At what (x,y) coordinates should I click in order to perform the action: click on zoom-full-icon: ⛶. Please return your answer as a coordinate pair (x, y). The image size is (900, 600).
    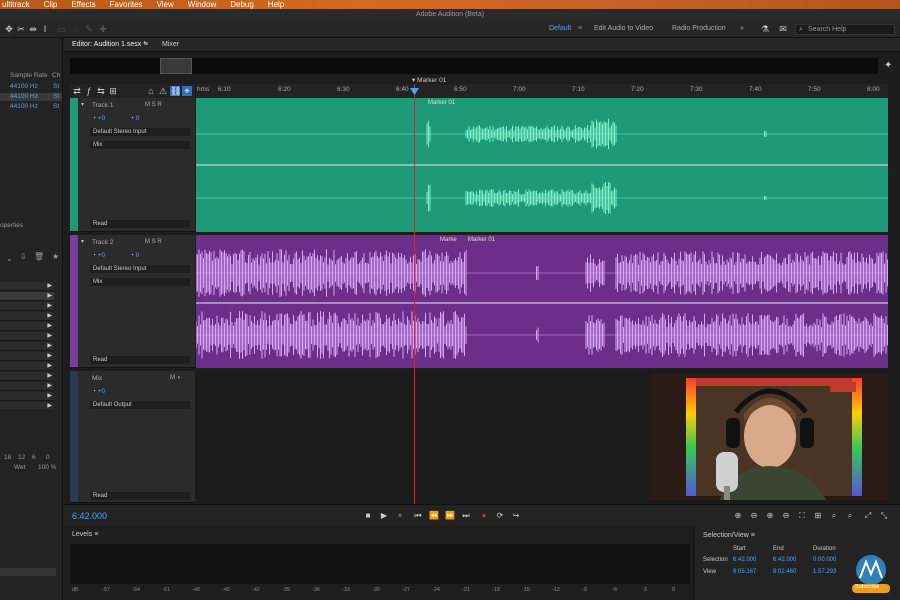
    Looking at the image, I should click on (802, 516).